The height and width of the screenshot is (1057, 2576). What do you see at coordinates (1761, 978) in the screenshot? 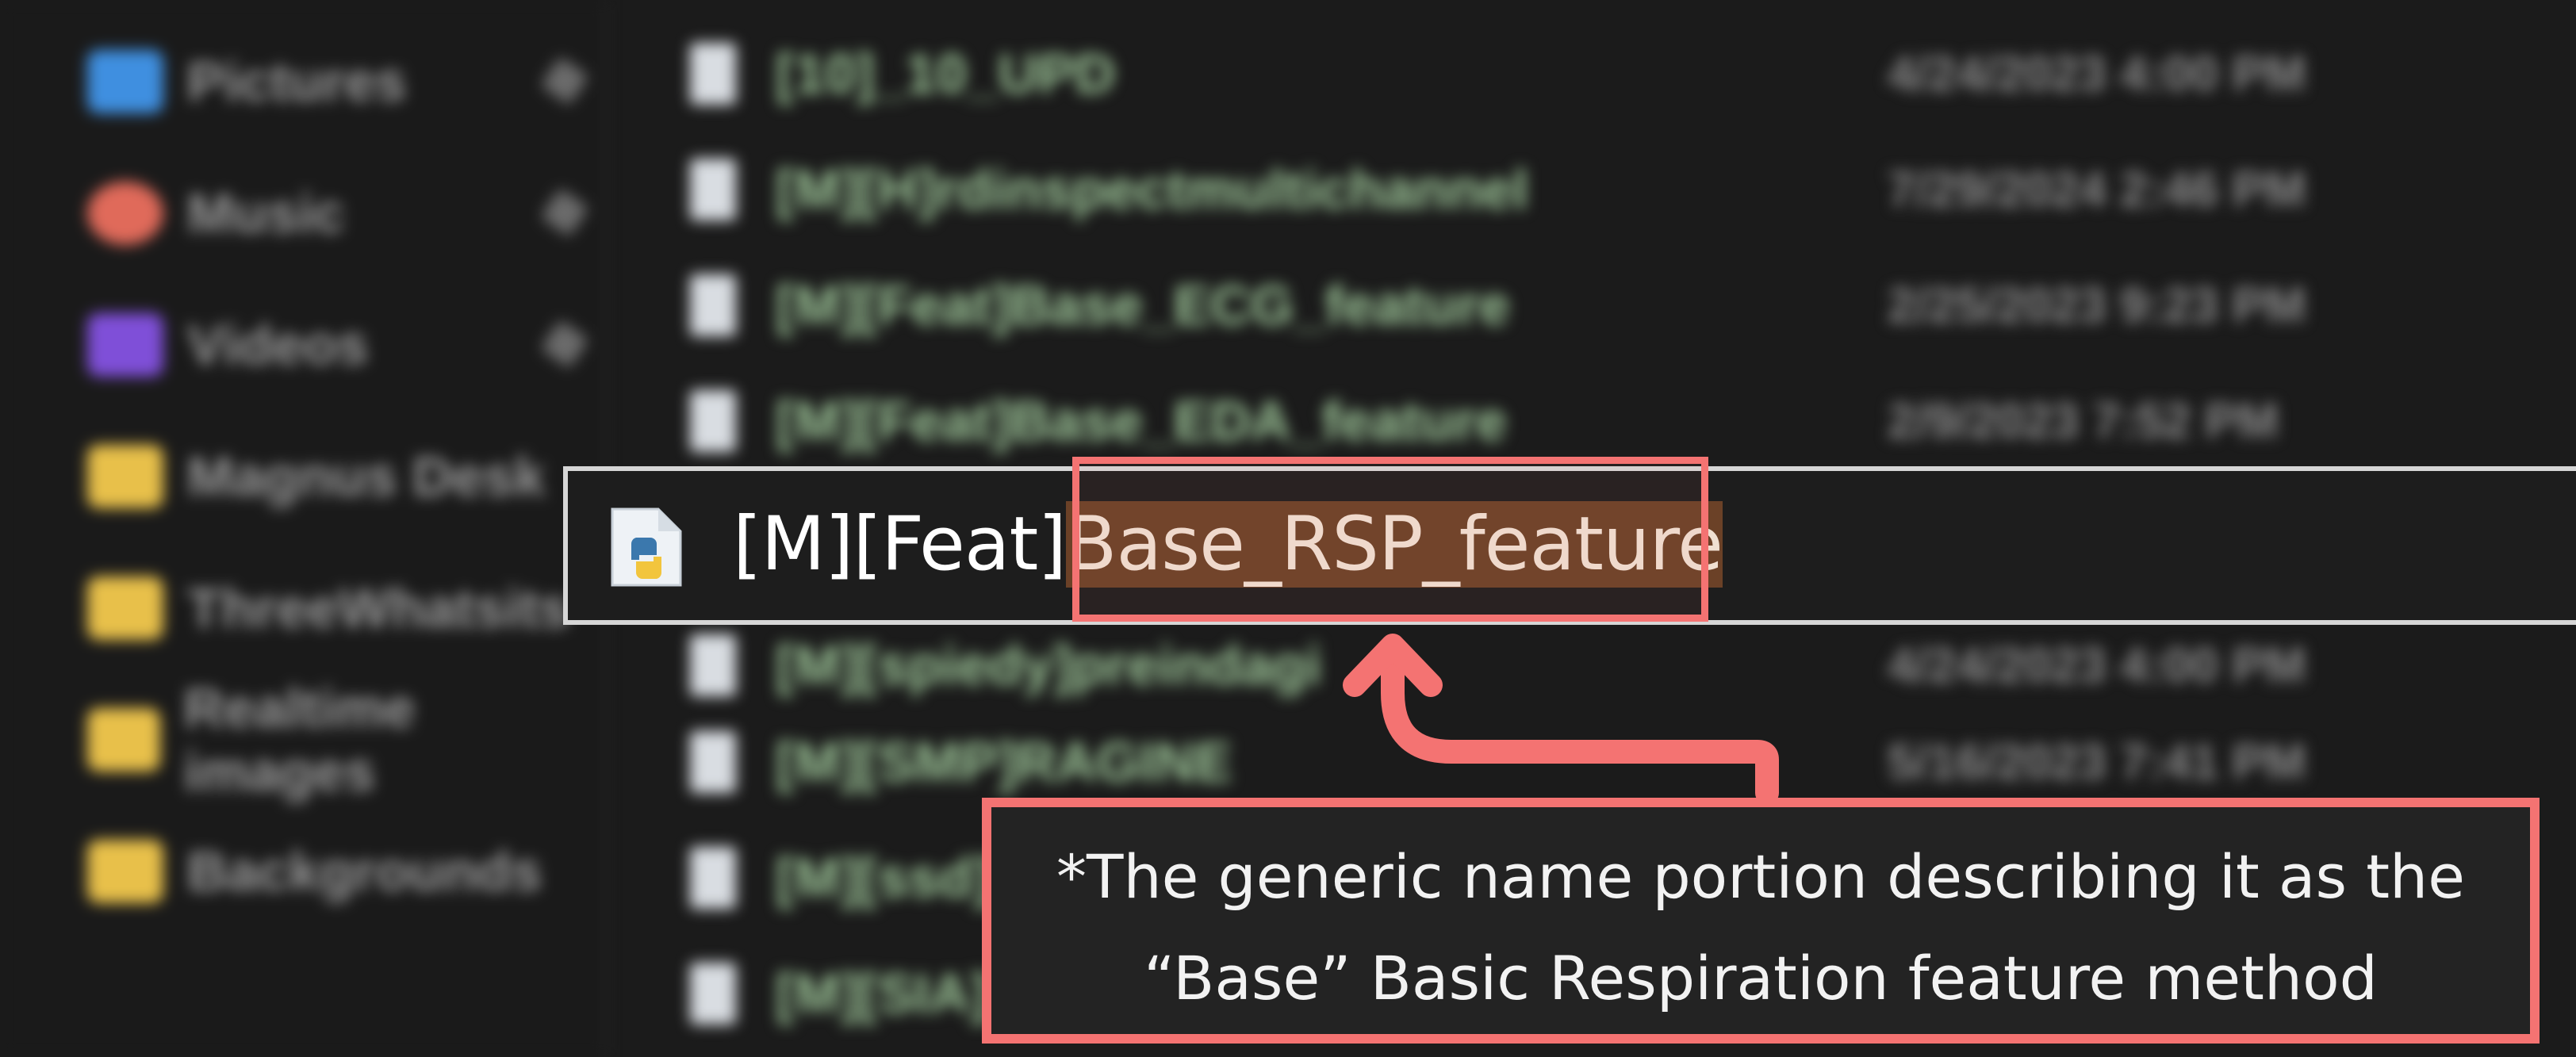
I see `callout-line-2: “Base” Basic Respiration feature method` at bounding box center [1761, 978].